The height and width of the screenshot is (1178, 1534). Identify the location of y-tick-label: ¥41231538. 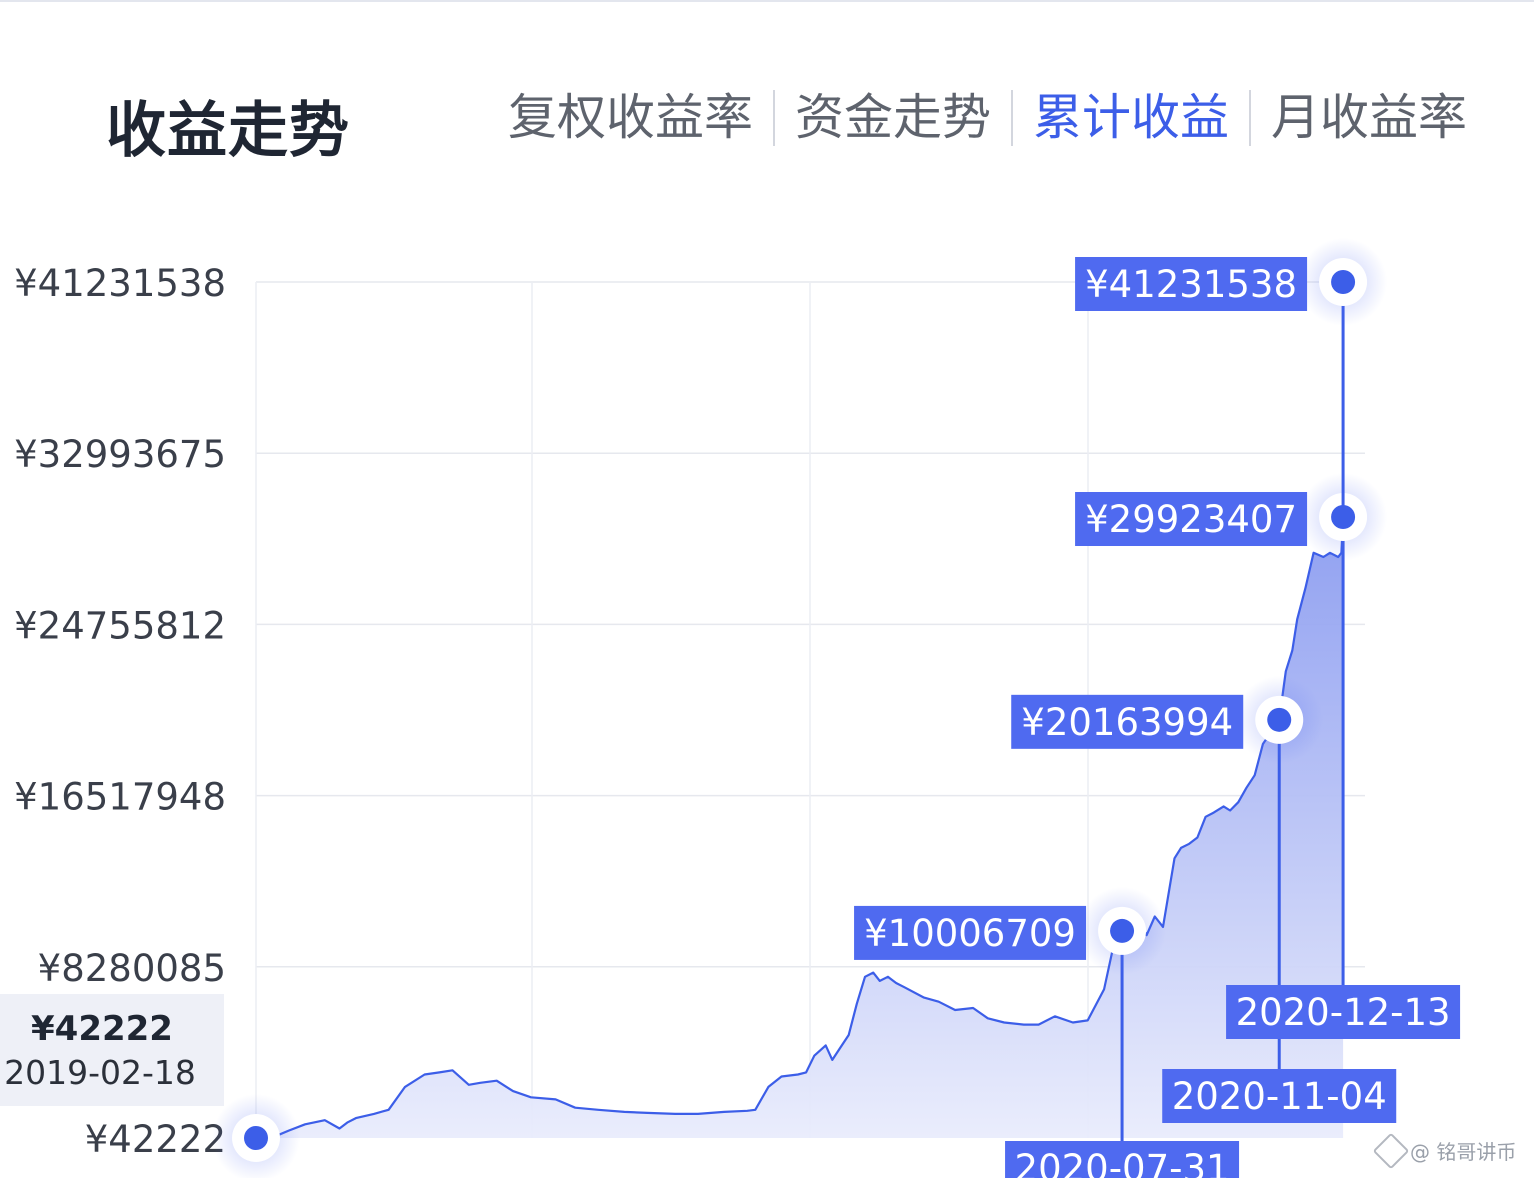
(120, 283).